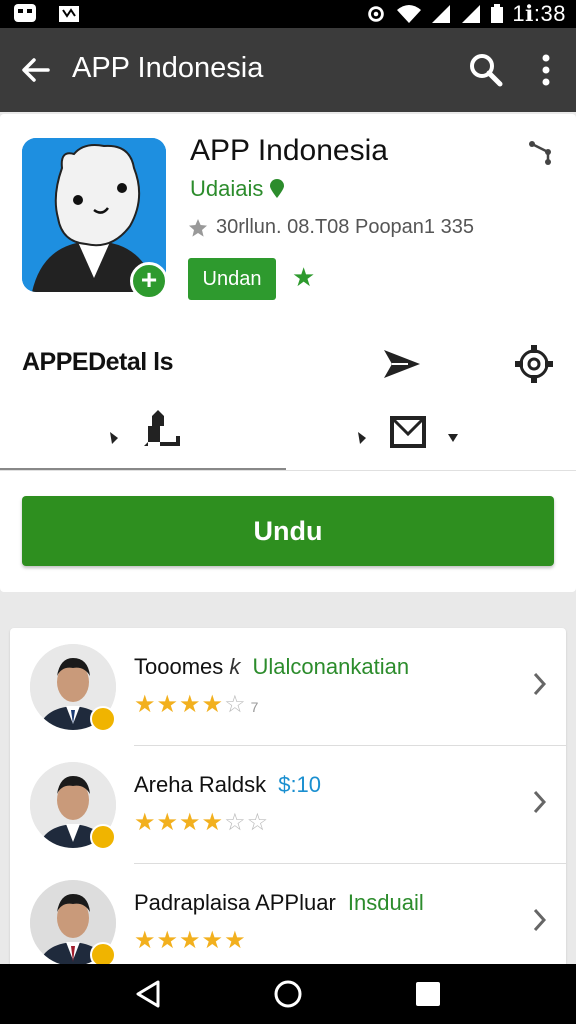 This screenshot has width=576, height=1024. I want to click on developer-link: Udaiais, so click(237, 189).